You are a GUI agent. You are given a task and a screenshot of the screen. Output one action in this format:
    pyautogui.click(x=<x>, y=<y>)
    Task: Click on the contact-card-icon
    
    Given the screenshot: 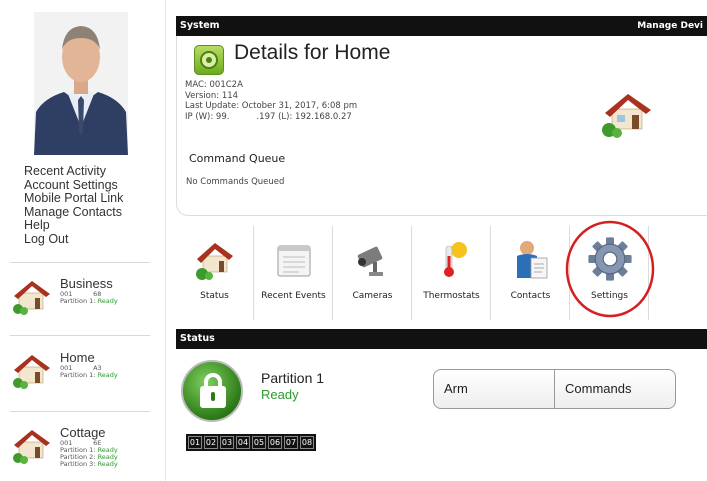 What is the action you would take?
    pyautogui.click(x=531, y=260)
    